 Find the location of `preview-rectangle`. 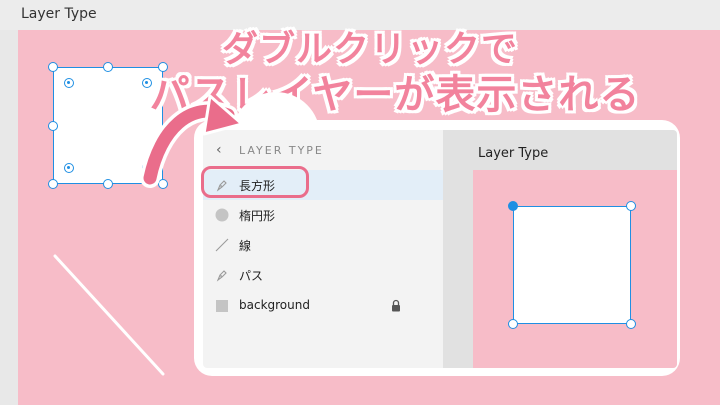

preview-rectangle is located at coordinates (572, 265).